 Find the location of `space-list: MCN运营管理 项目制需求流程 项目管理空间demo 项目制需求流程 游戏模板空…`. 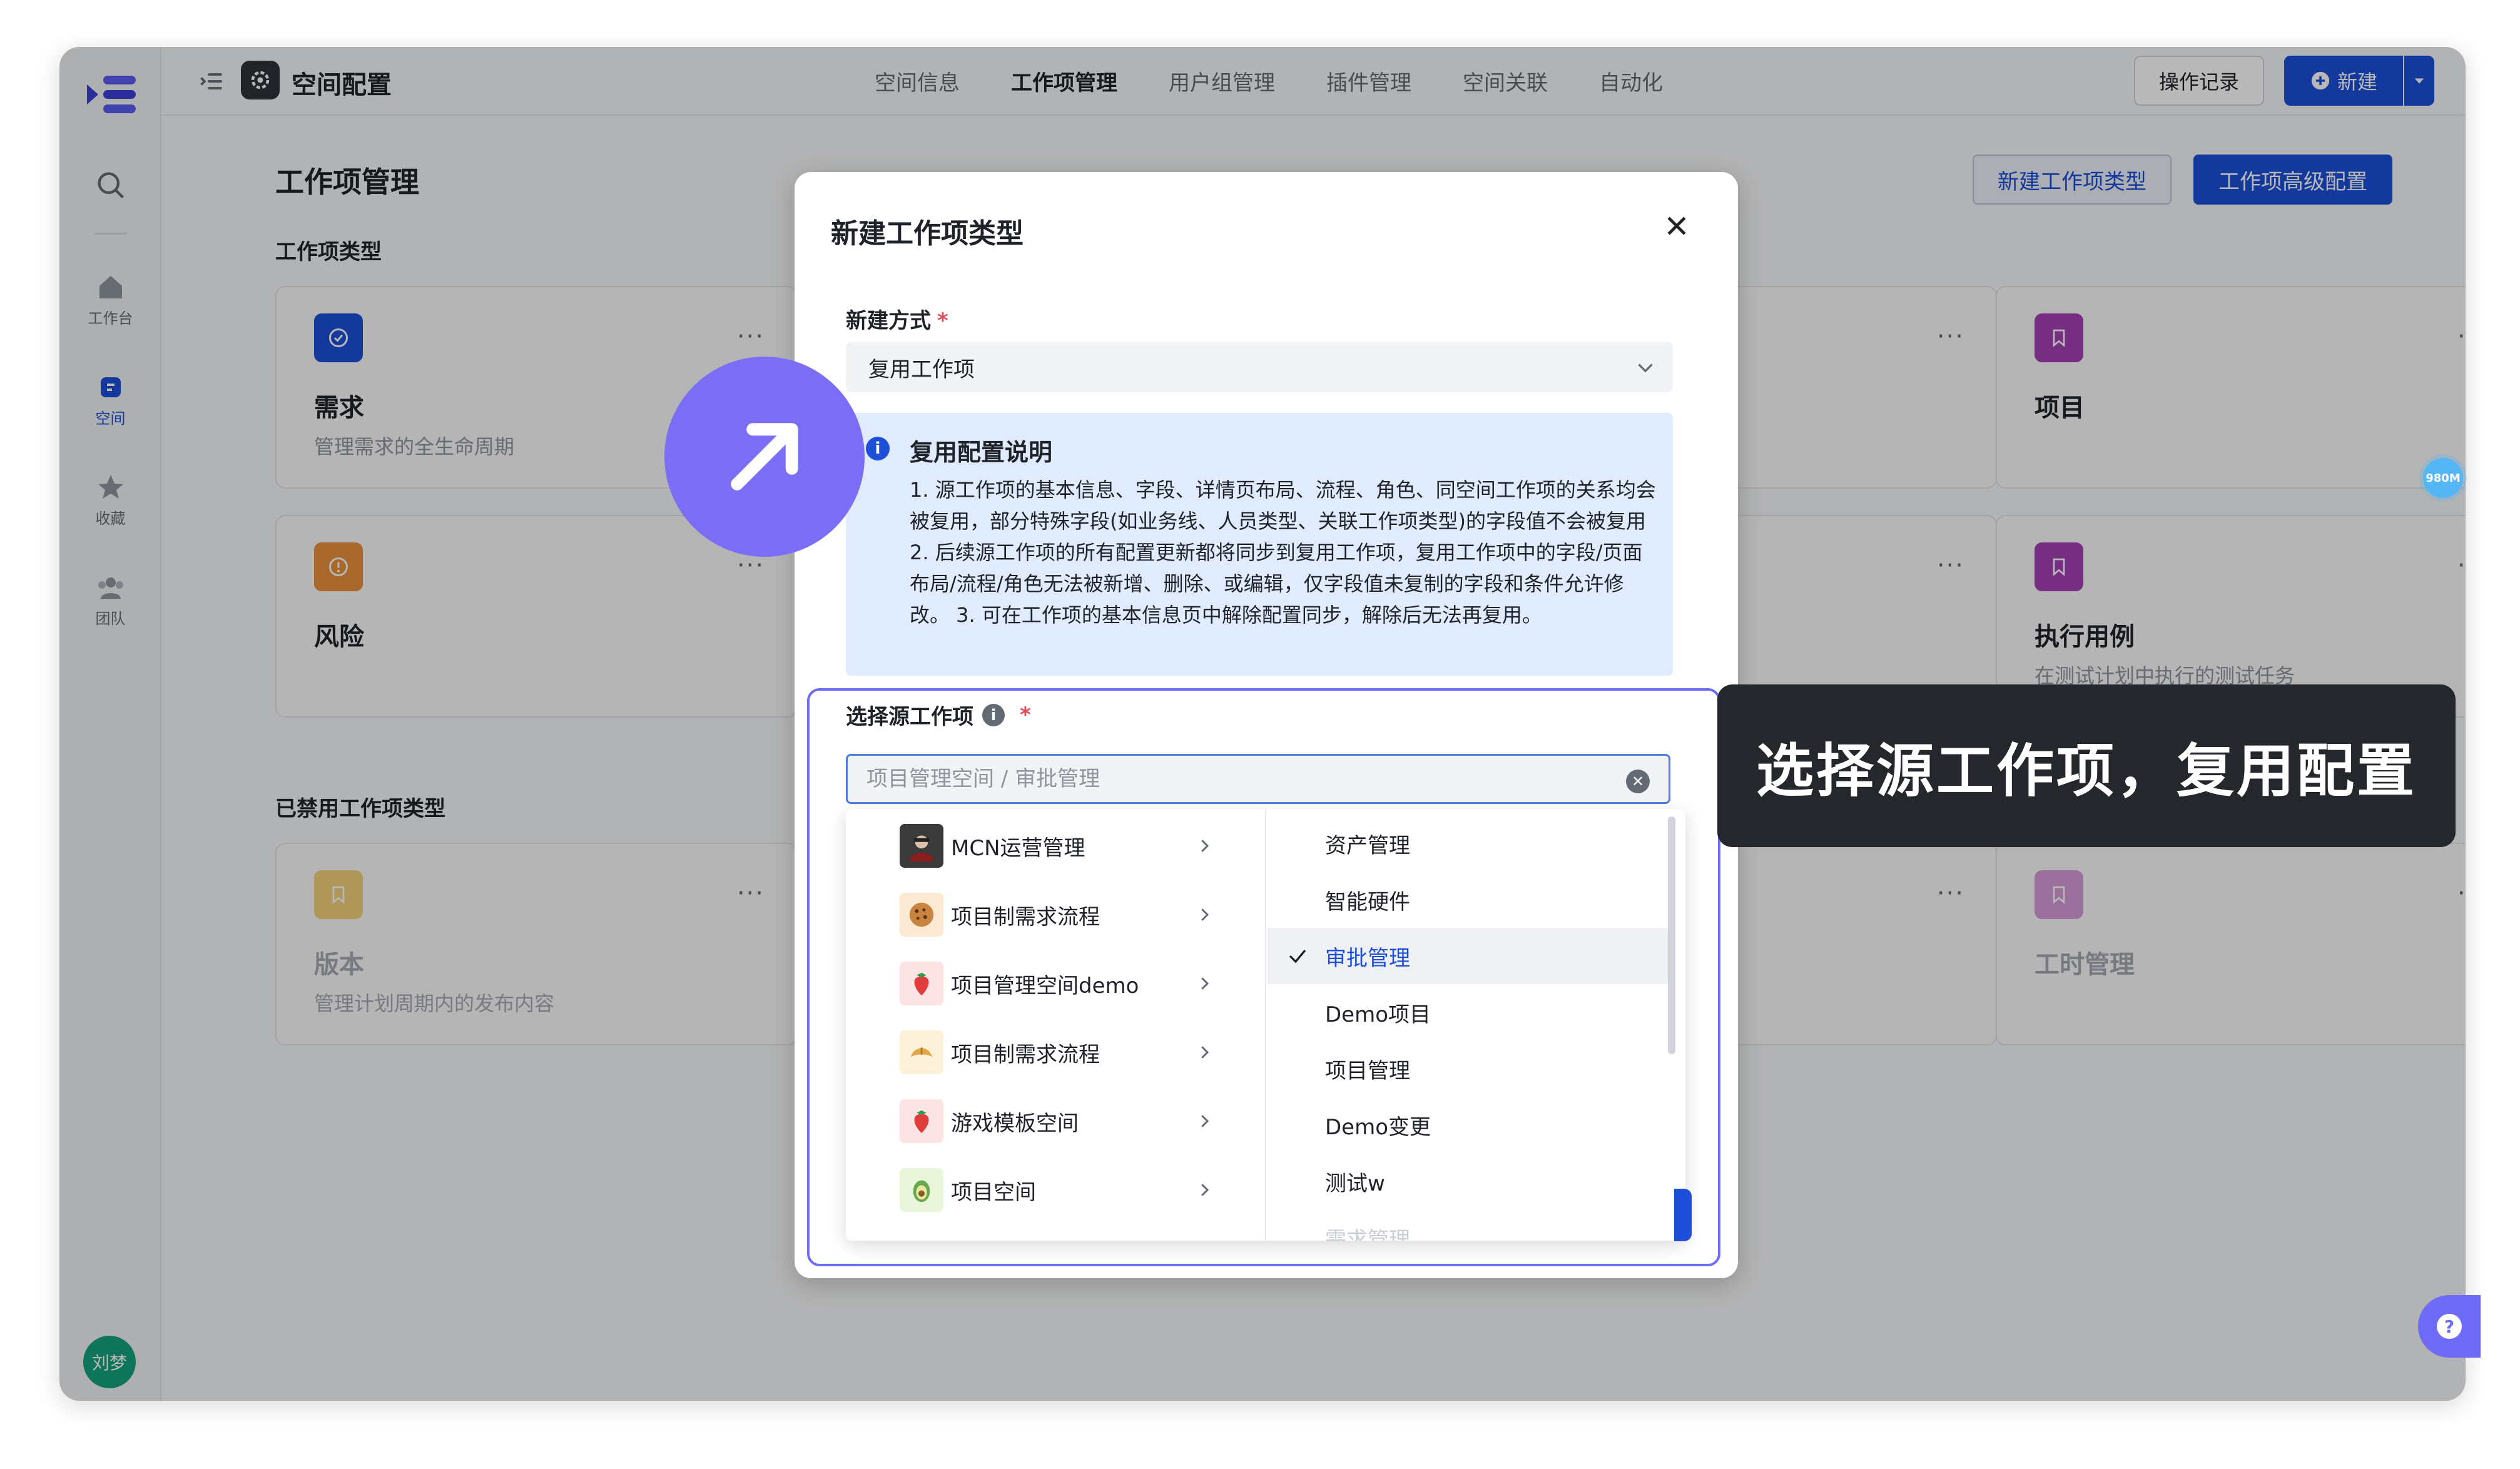

space-list: MCN运营管理 项目制需求流程 项目管理空间demo 项目制需求流程 游戏模板空… is located at coordinates (1056, 1025).